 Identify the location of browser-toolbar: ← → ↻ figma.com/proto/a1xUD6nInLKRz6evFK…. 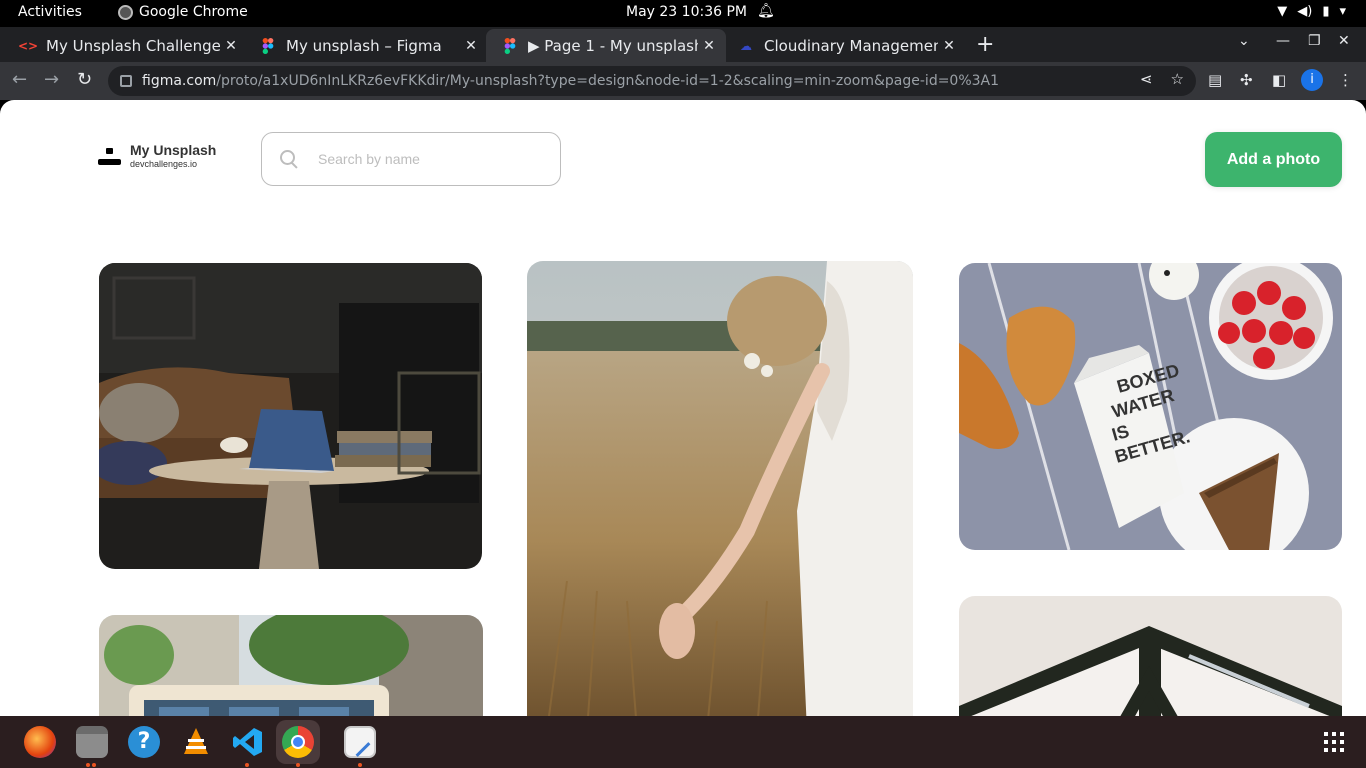
(683, 81).